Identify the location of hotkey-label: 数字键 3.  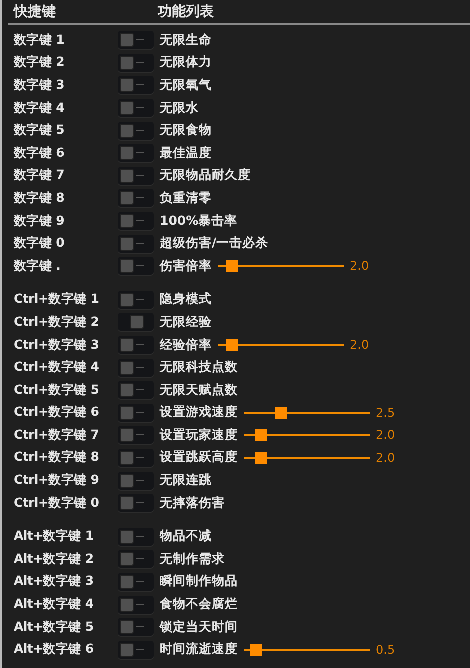
(39, 85).